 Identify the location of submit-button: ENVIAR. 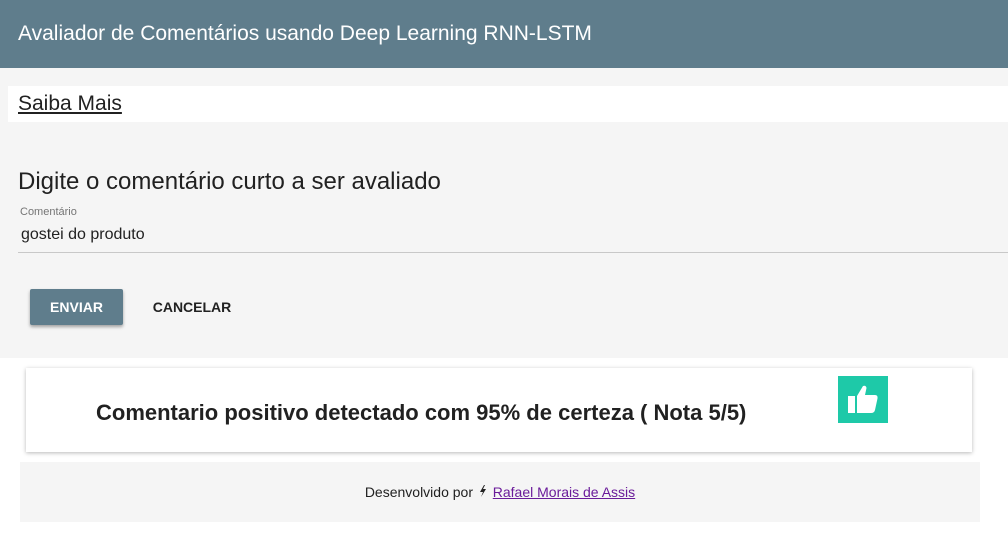
(76, 307).